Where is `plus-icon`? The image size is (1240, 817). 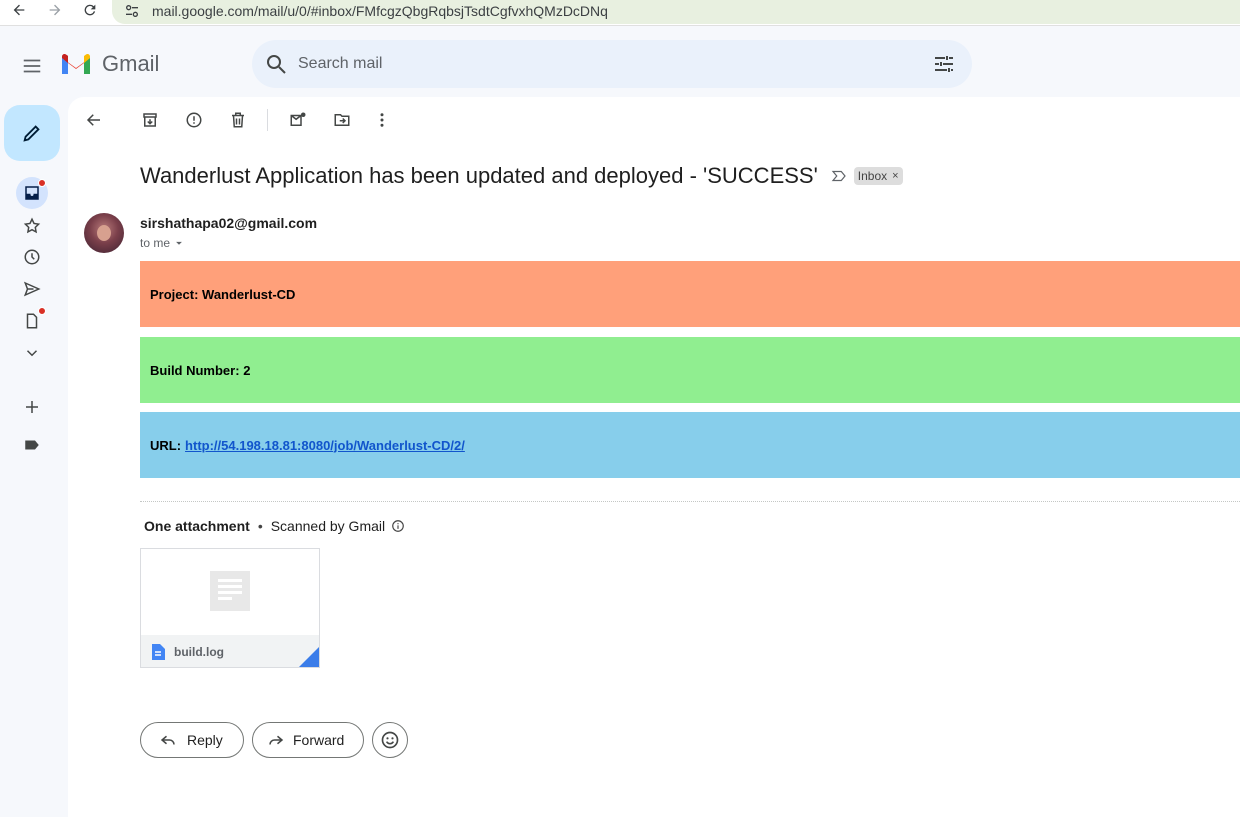
plus-icon is located at coordinates (32, 407).